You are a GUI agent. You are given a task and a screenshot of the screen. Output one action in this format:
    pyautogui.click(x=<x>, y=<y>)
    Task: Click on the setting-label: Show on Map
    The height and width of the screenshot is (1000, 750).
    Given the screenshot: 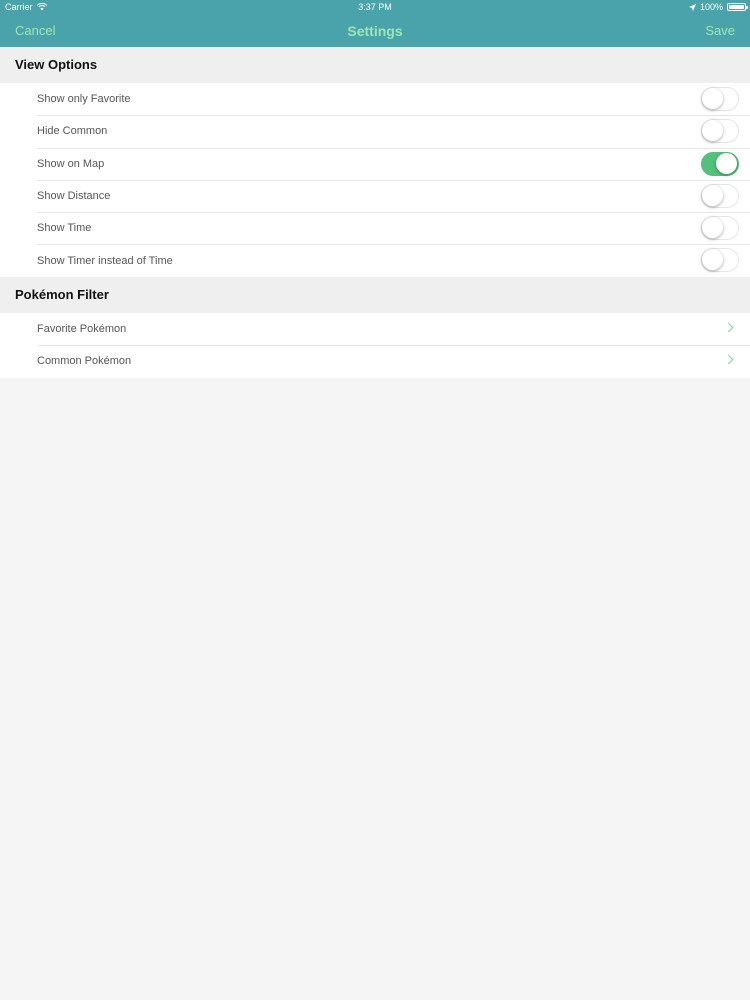 What is the action you would take?
    pyautogui.click(x=71, y=163)
    